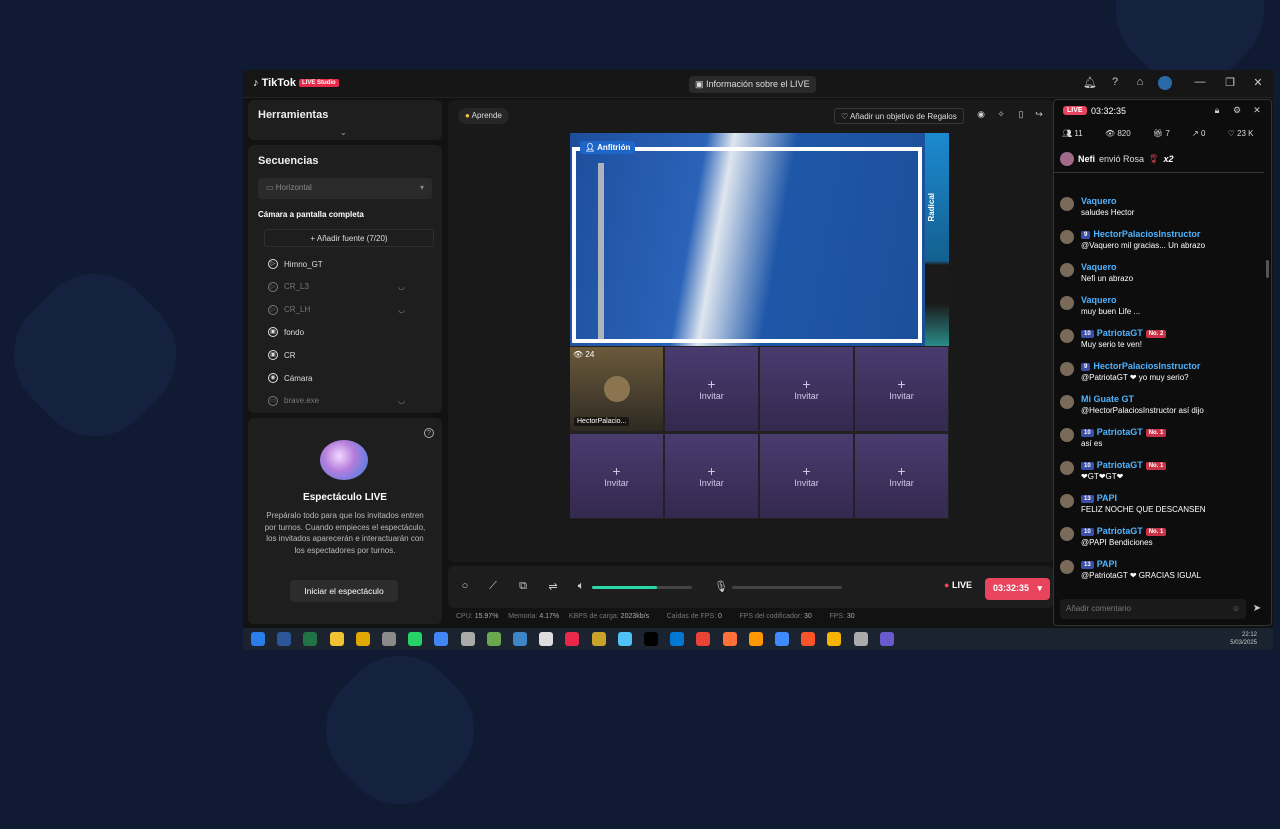 The height and width of the screenshot is (829, 1280). I want to click on record-icon: ◉, so click(981, 114).